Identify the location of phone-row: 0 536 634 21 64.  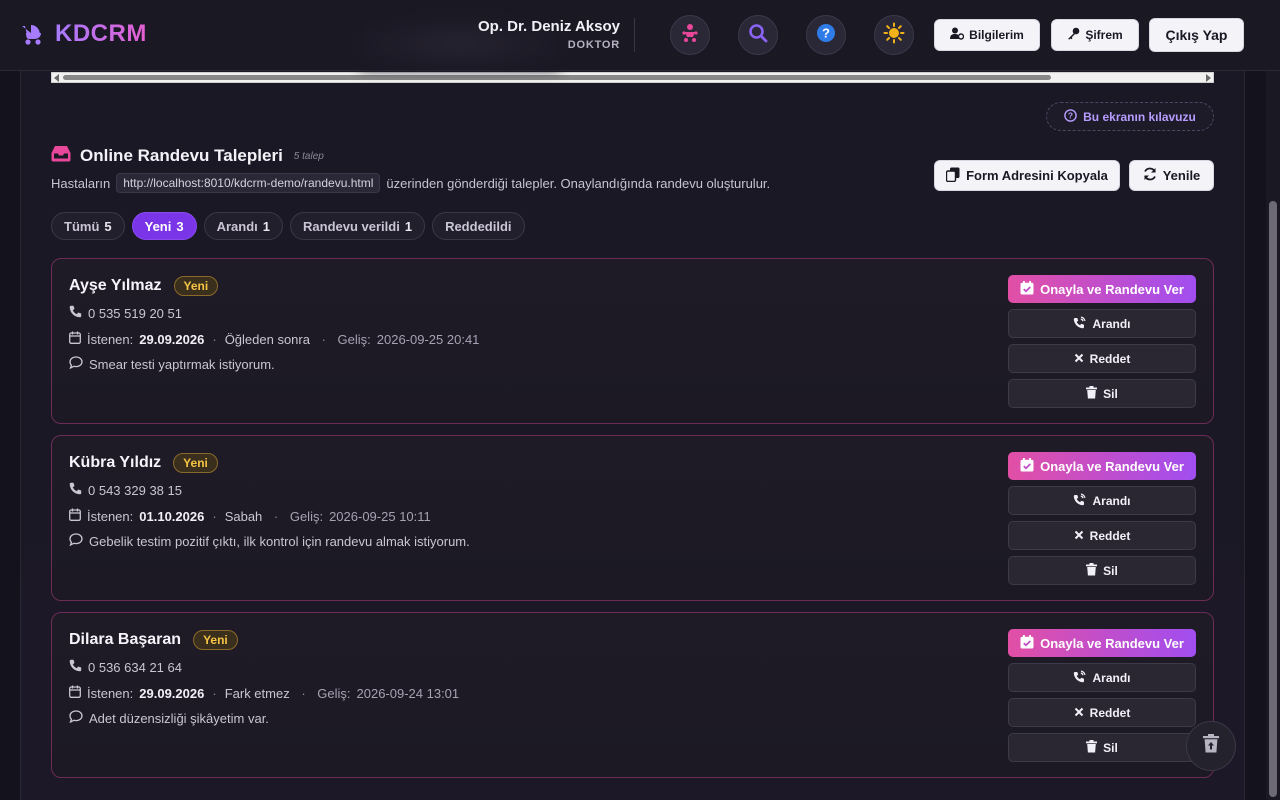
(125, 667).